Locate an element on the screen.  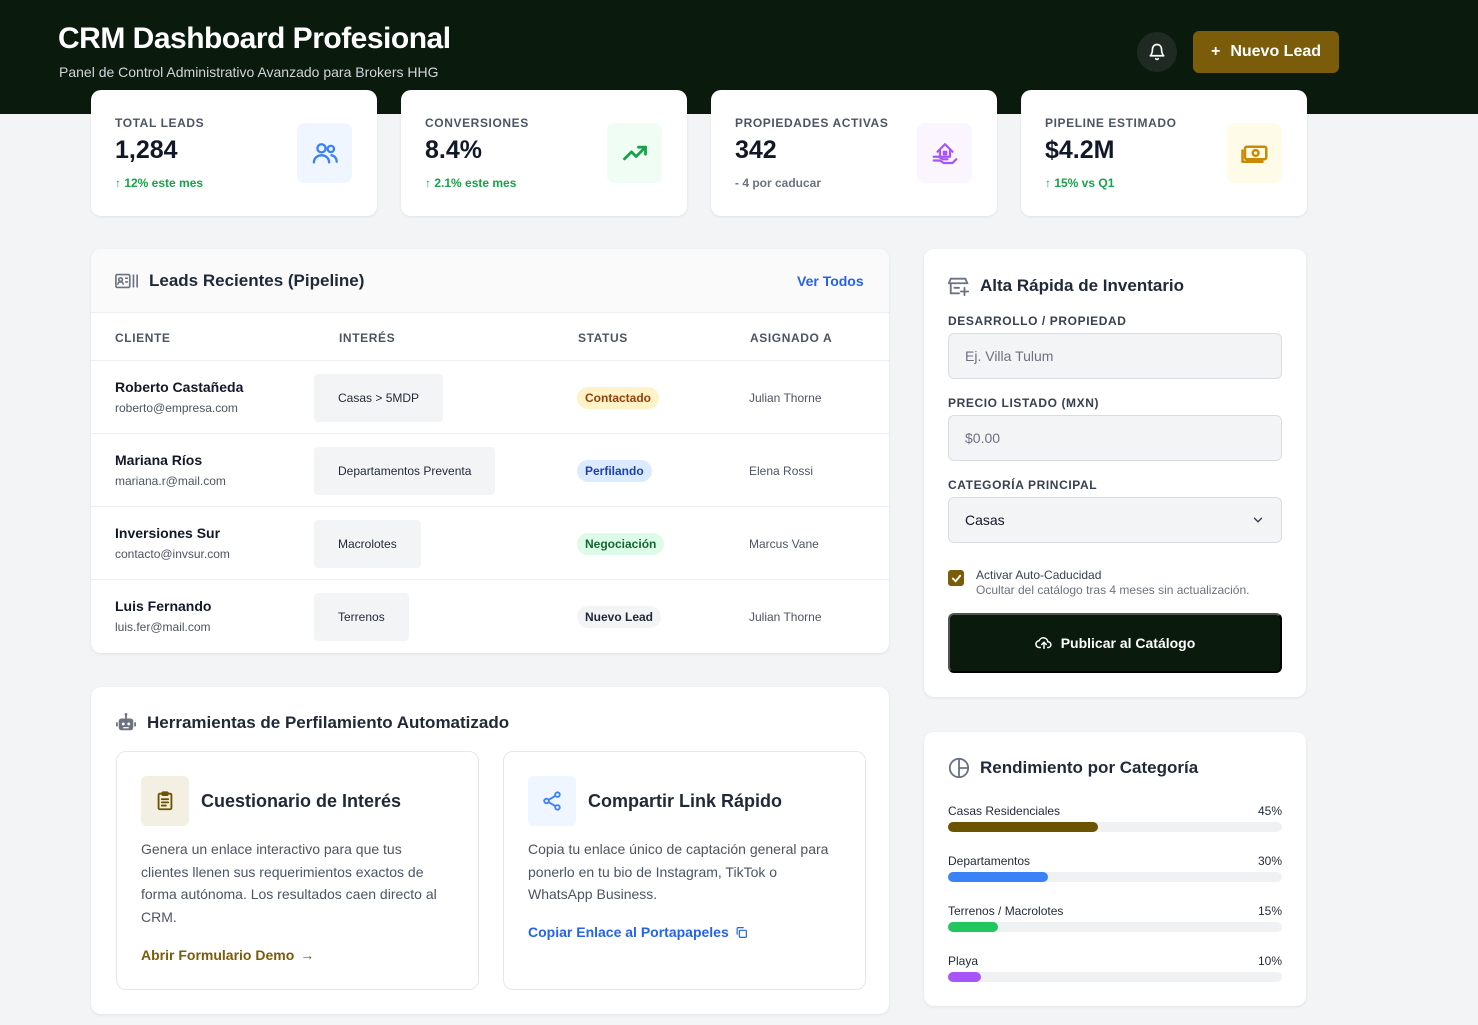
recent-leads-title: Leads Recientes (Pipeline) is located at coordinates (239, 281).